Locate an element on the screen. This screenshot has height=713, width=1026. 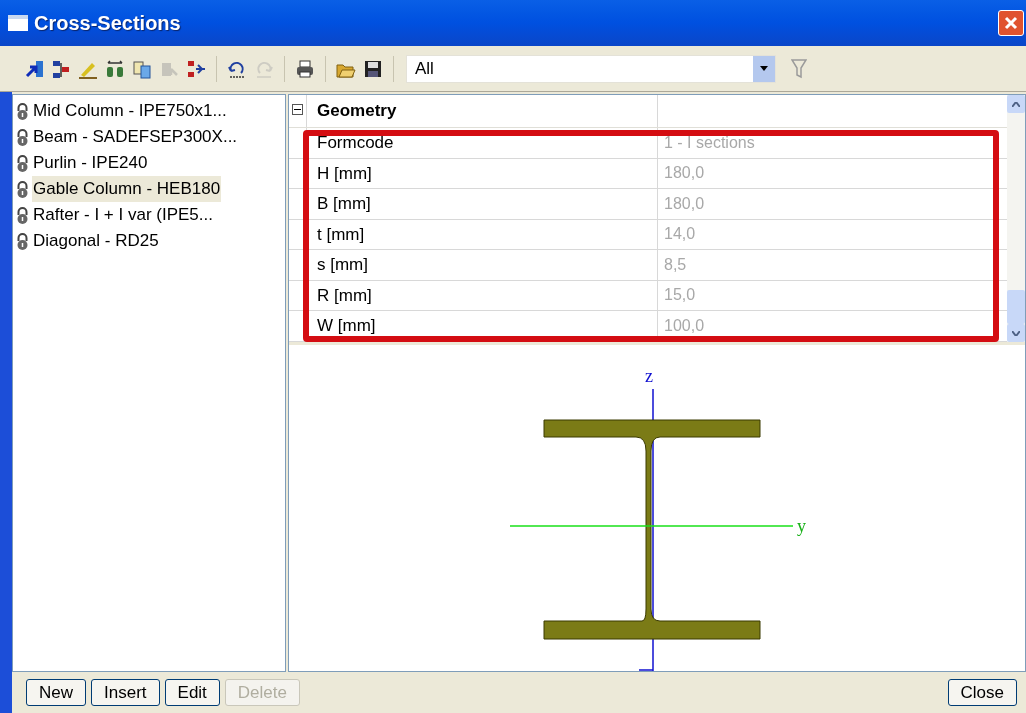
insert-icon is located at coordinates (196, 68).